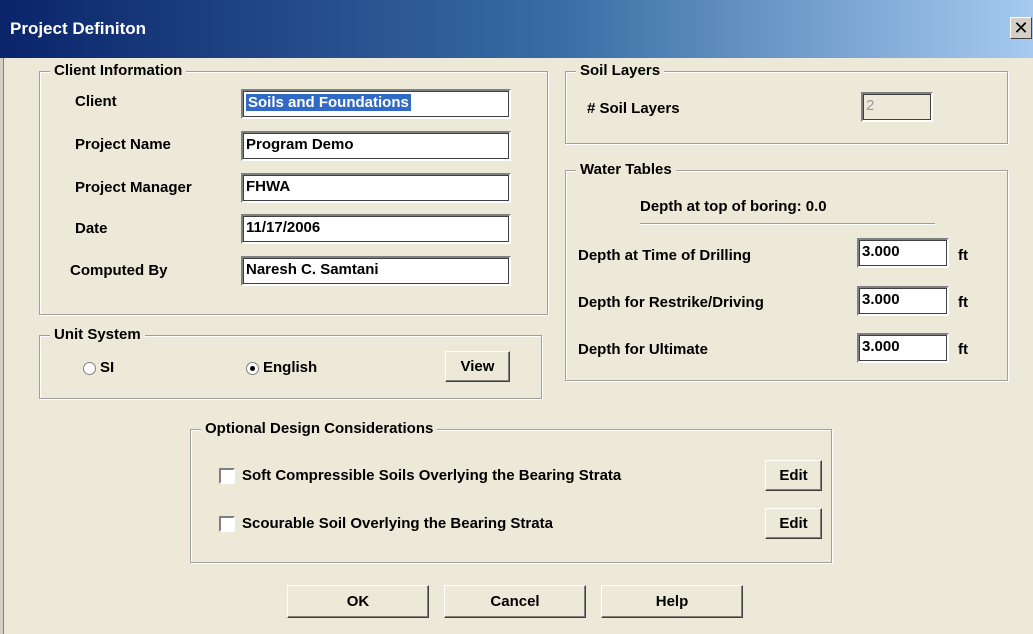 The width and height of the screenshot is (1033, 634). What do you see at coordinates (376, 146) in the screenshot?
I see `project-name-input: Program Demo` at bounding box center [376, 146].